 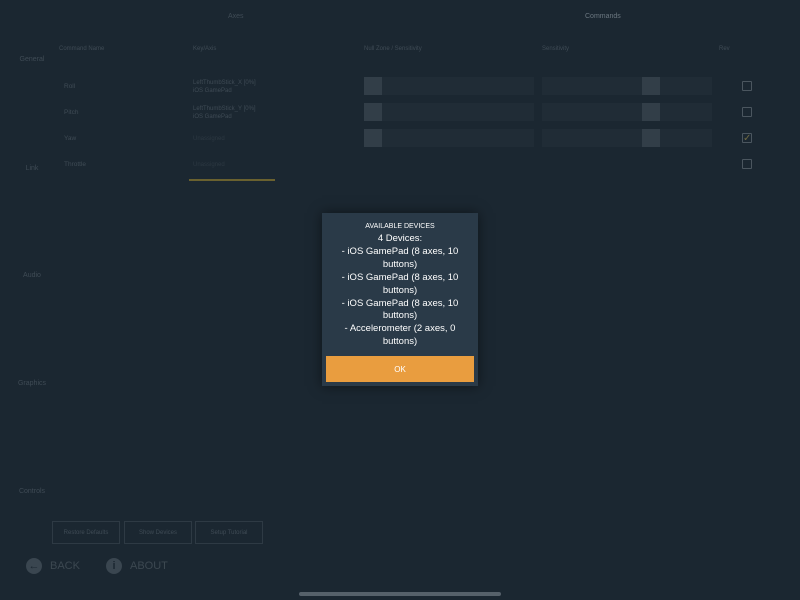 I want to click on sidebar-item-audio: Audio, so click(x=32, y=275).